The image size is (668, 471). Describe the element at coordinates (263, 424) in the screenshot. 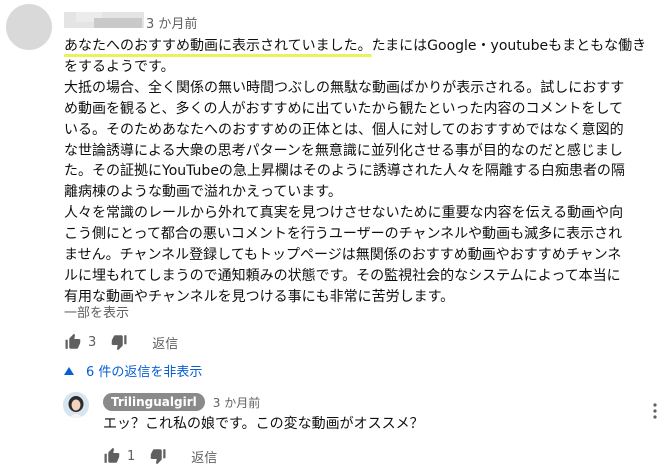

I see `reply-text: エッ？これ私の娘です。この変な動画がオススメ？` at that location.